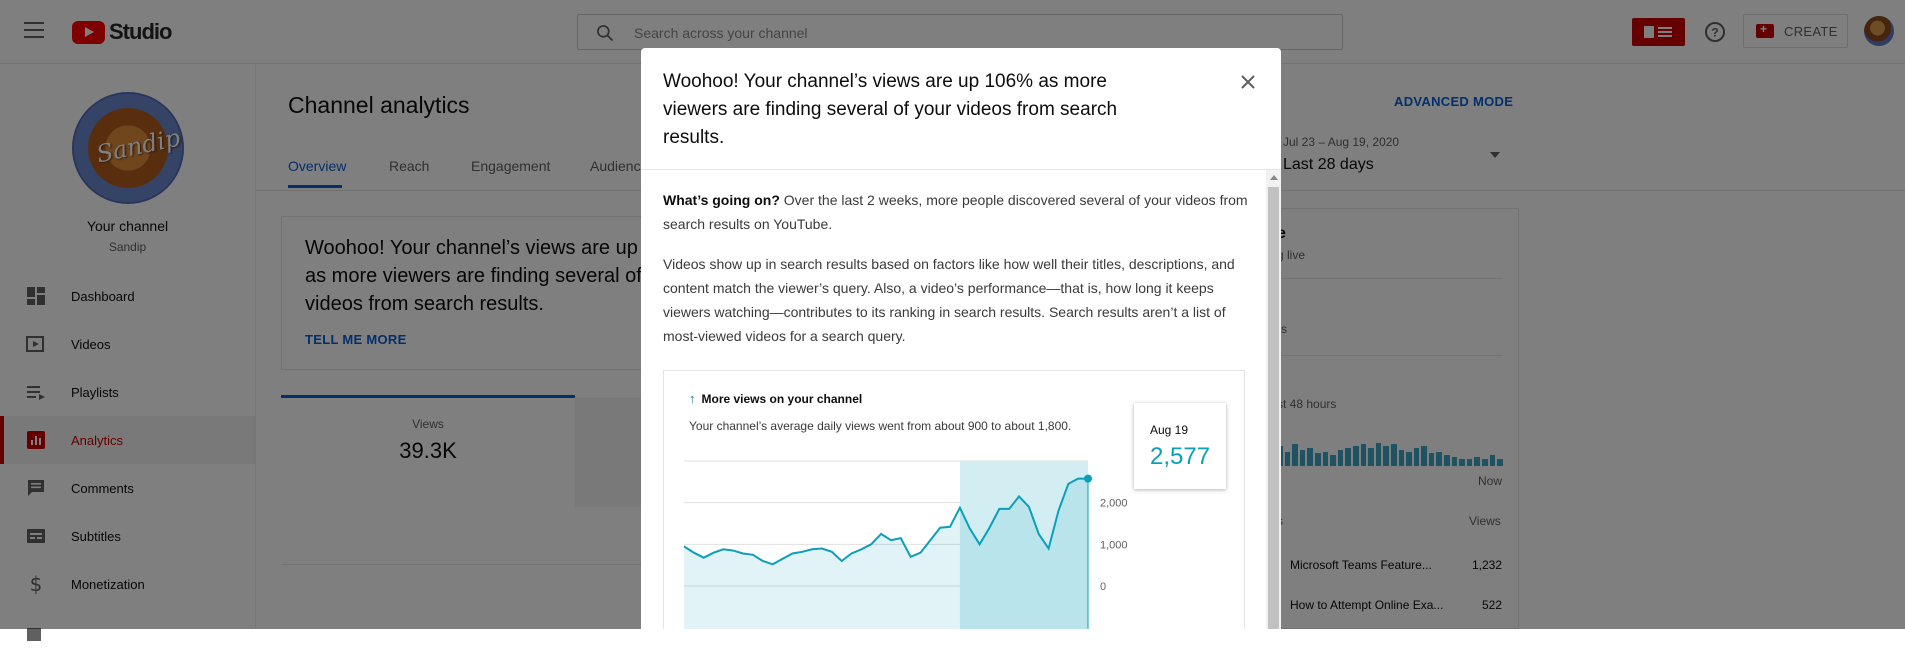  I want to click on y-tick-label: 2,000, so click(1114, 504).